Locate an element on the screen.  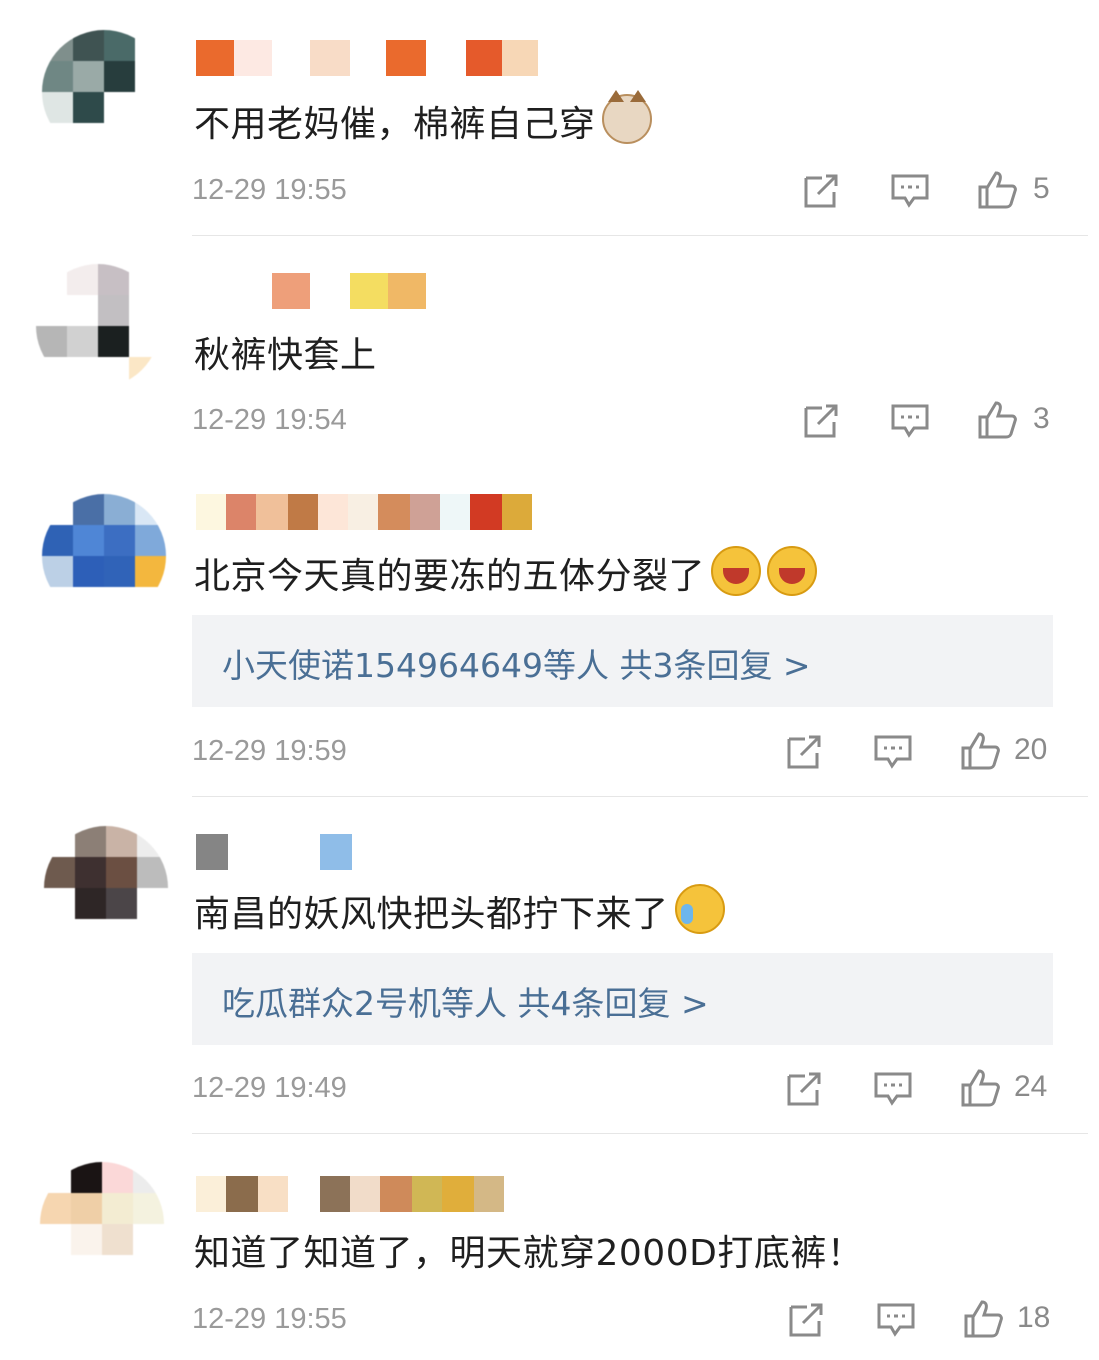
reply-summary: 吃瓜群众2号机等人 共4条回复 > is located at coordinates (622, 999).